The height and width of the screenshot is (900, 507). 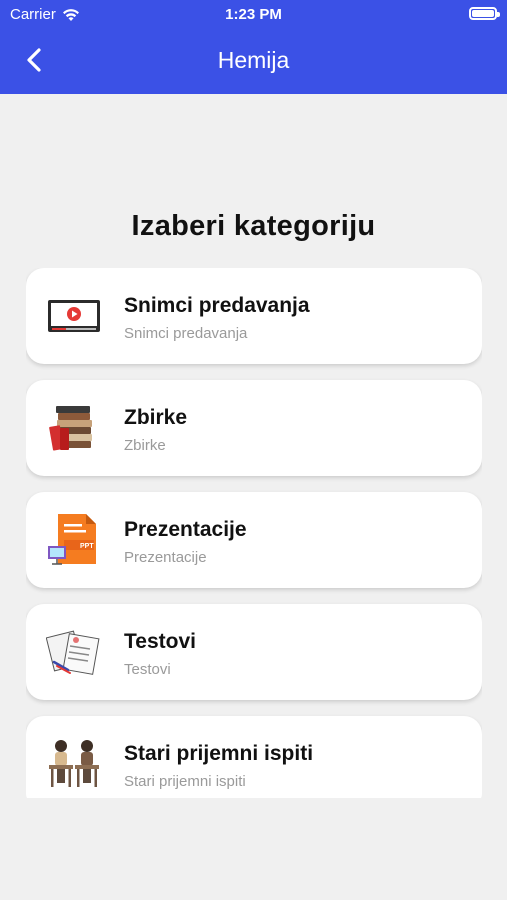 I want to click on section-heading: Izaberi kategoriju, so click(x=253, y=226).